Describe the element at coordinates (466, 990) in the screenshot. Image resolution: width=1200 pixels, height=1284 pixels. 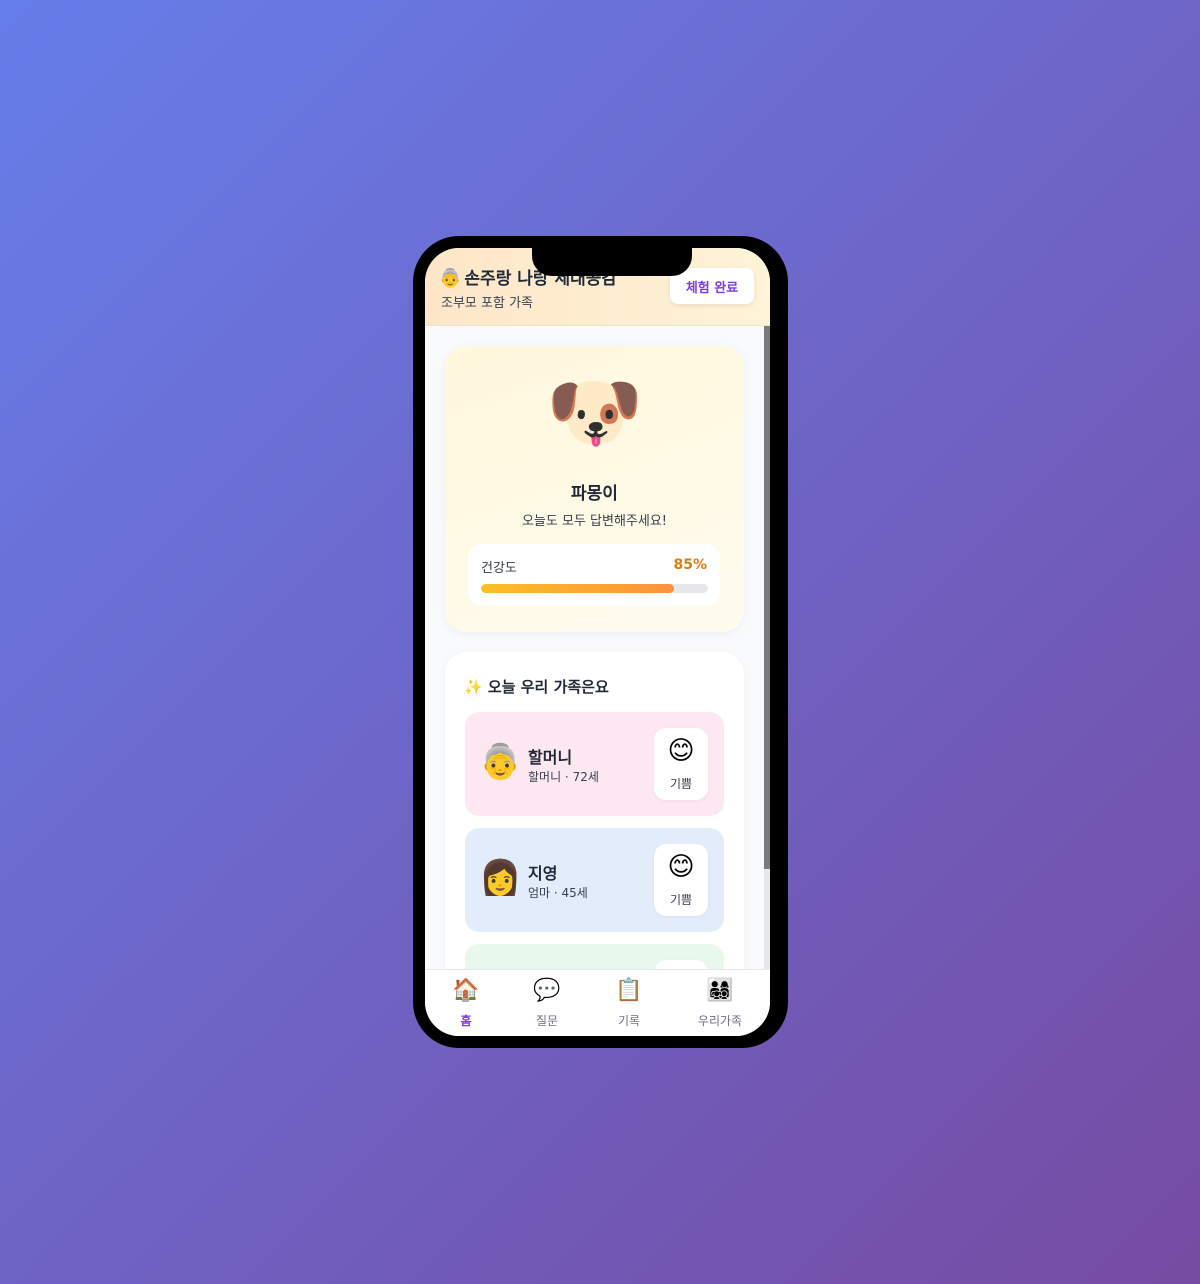
I see `house-icon: 🏠` at that location.